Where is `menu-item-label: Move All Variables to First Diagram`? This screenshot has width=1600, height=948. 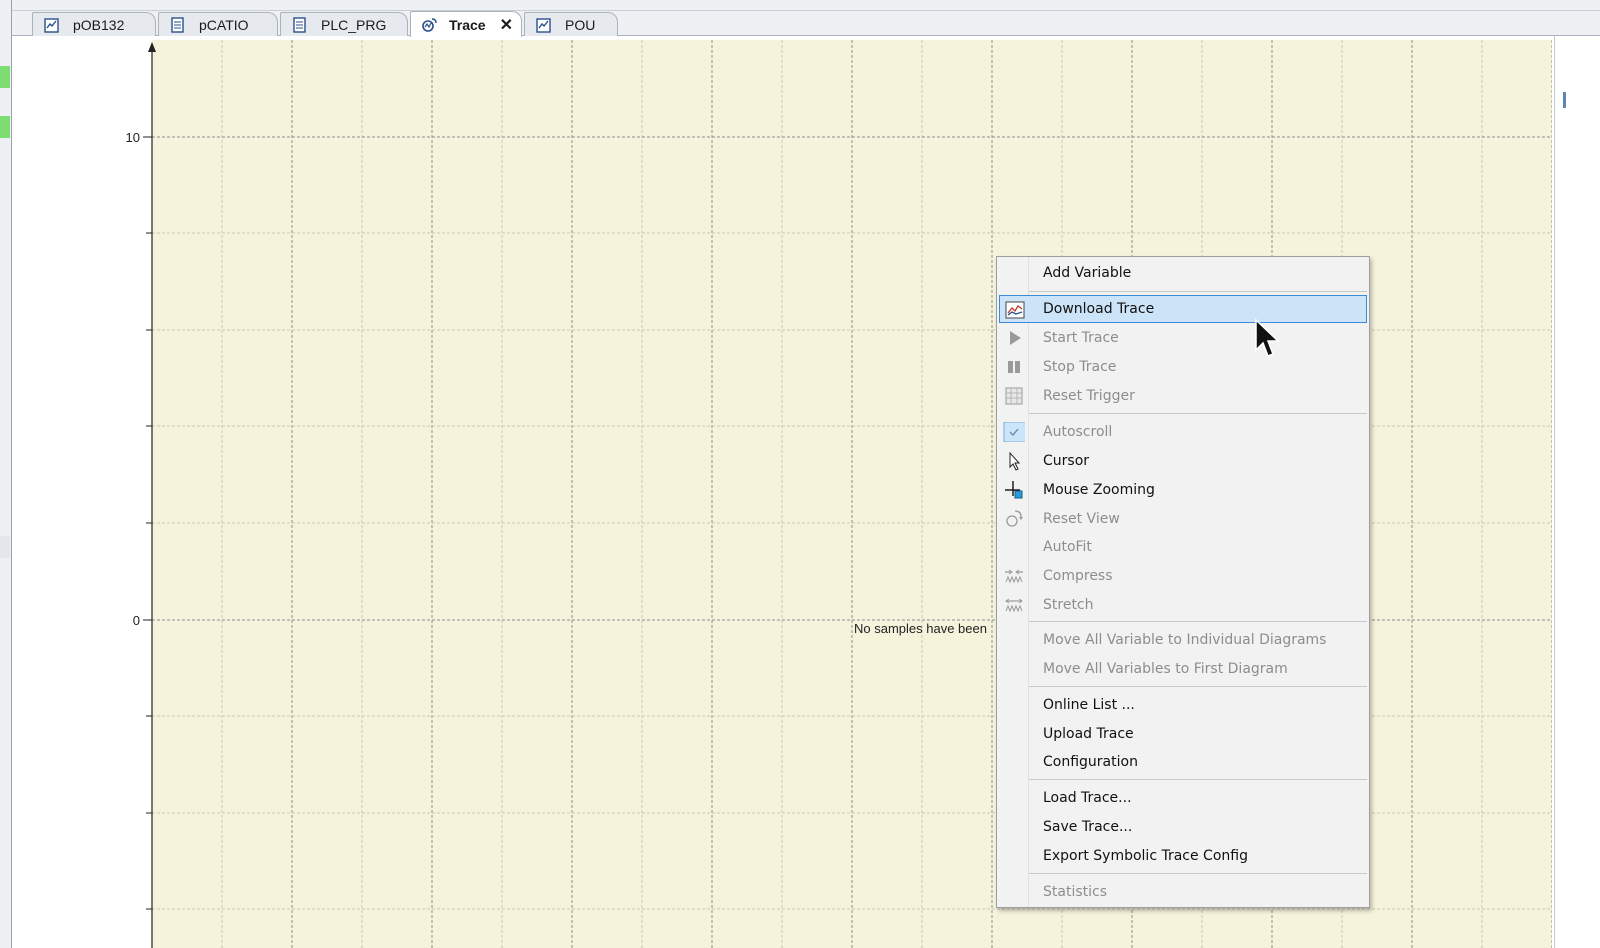
menu-item-label: Move All Variables to First Diagram is located at coordinates (1165, 669).